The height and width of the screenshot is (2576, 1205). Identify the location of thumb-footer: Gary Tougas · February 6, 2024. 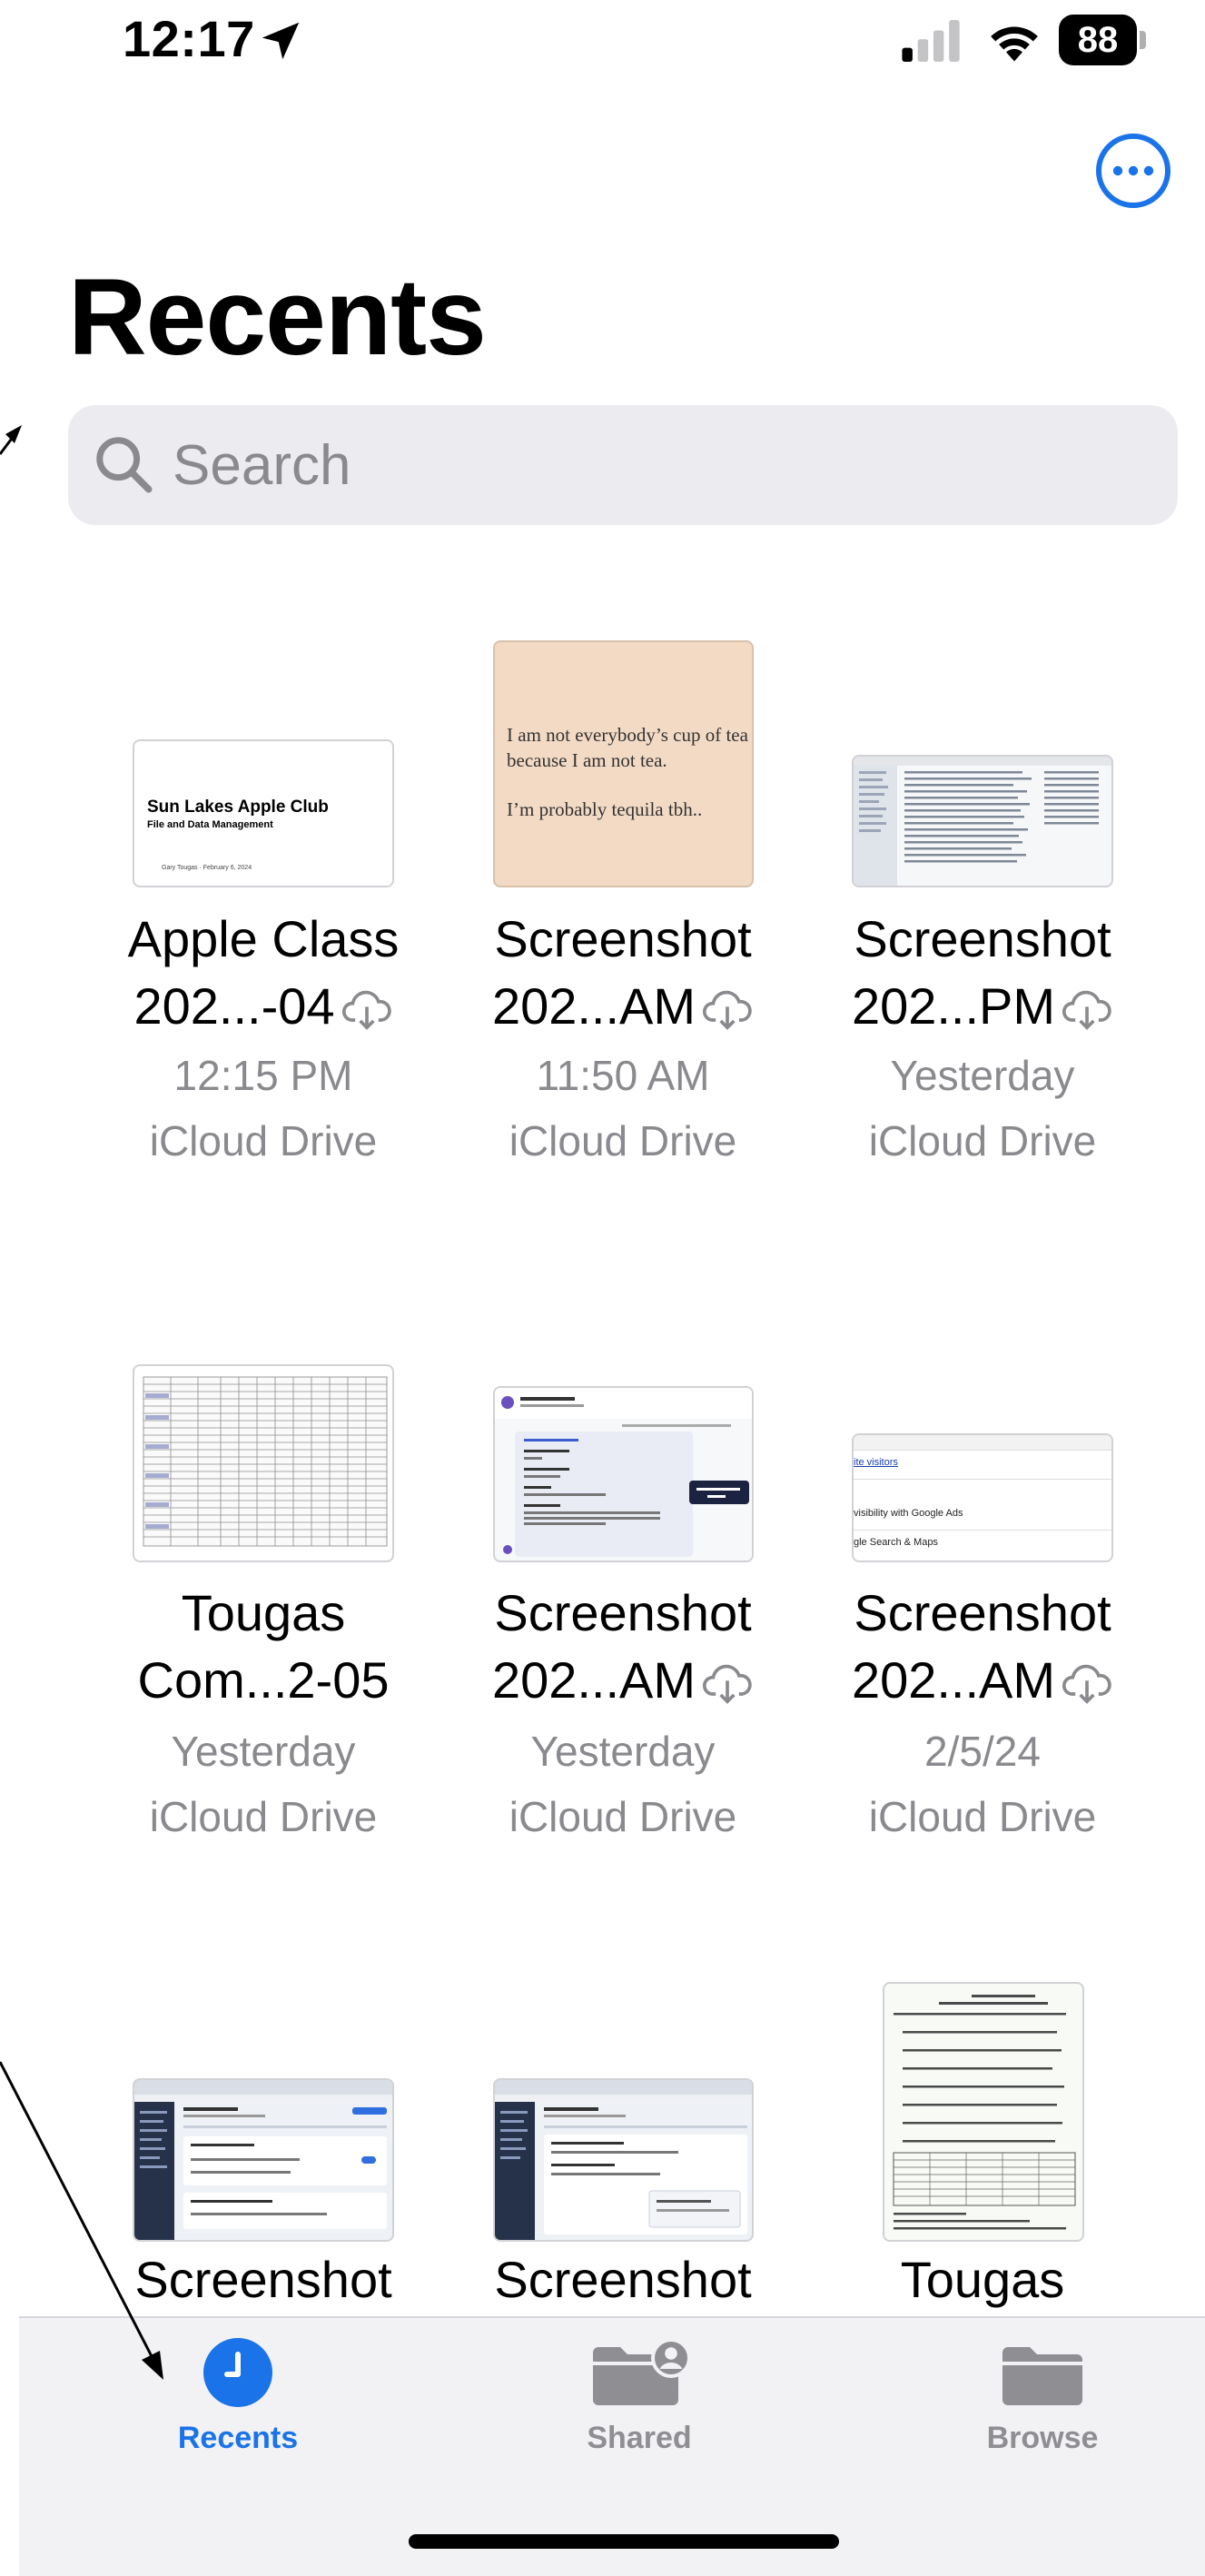
(207, 868).